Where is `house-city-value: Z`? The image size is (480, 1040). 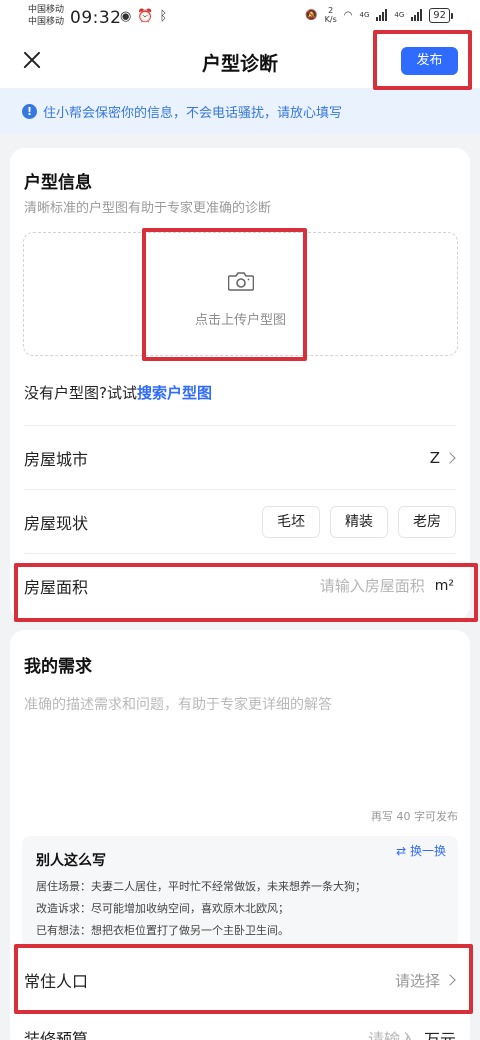 house-city-value: Z is located at coordinates (434, 458).